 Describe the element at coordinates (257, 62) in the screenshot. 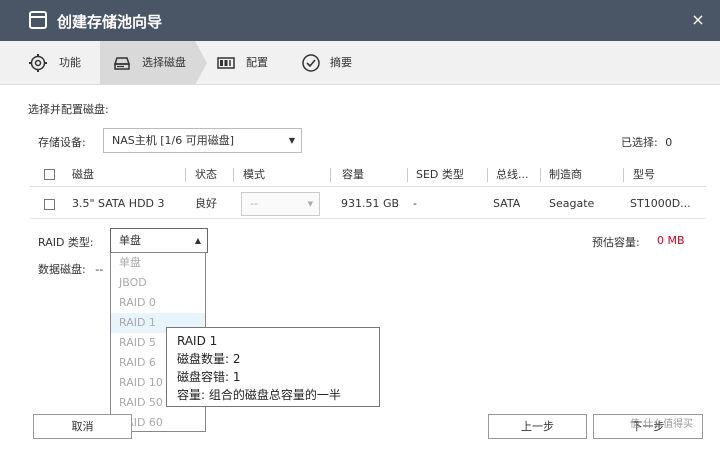

I see `step-label: 配置` at that location.